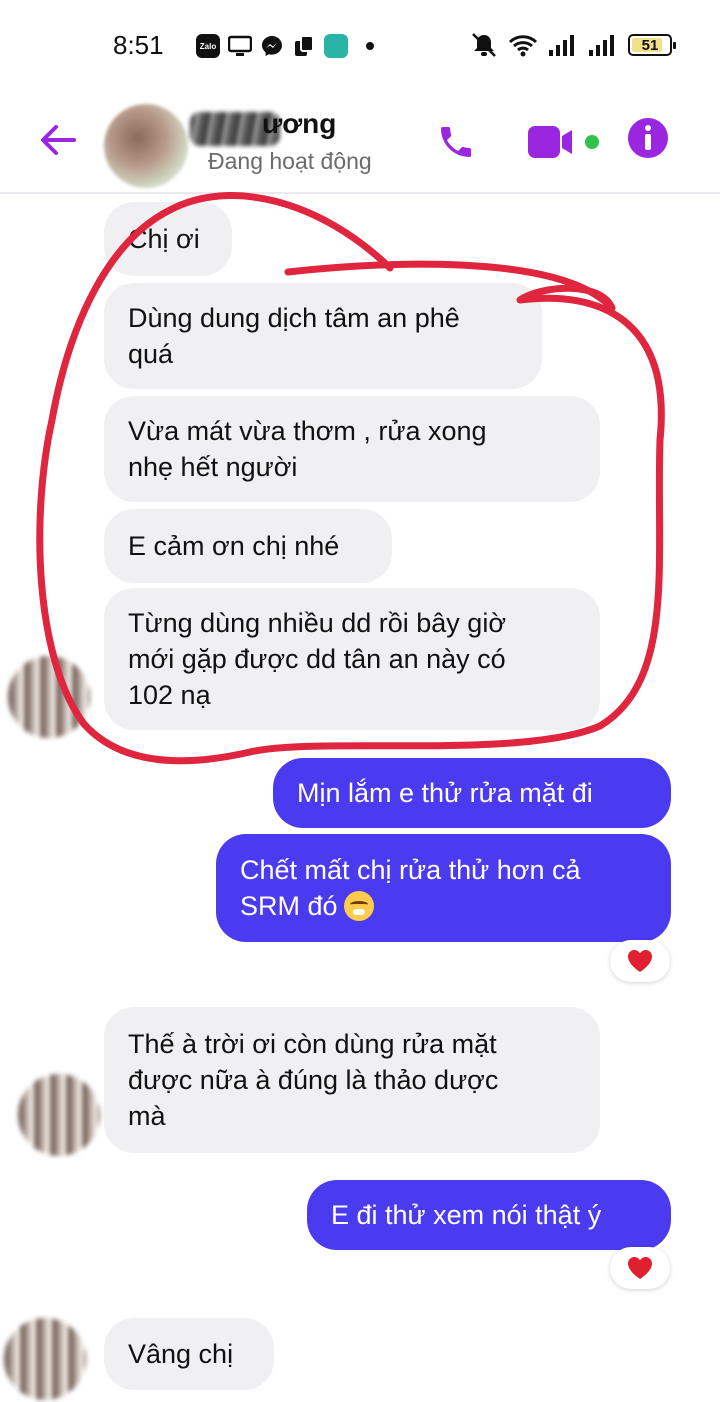 This screenshot has width=720, height=1402. What do you see at coordinates (336, 46) in the screenshot?
I see `app-icon` at bounding box center [336, 46].